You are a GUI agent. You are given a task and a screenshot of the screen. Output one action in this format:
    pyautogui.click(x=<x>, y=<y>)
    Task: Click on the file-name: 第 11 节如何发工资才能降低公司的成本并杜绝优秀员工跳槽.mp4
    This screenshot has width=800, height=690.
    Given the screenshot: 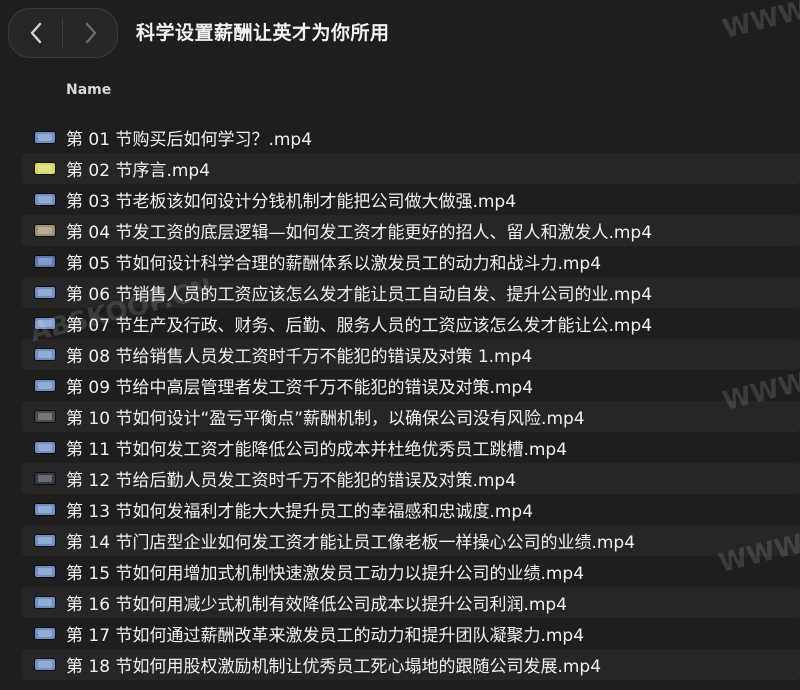 What is the action you would take?
    pyautogui.click(x=317, y=450)
    